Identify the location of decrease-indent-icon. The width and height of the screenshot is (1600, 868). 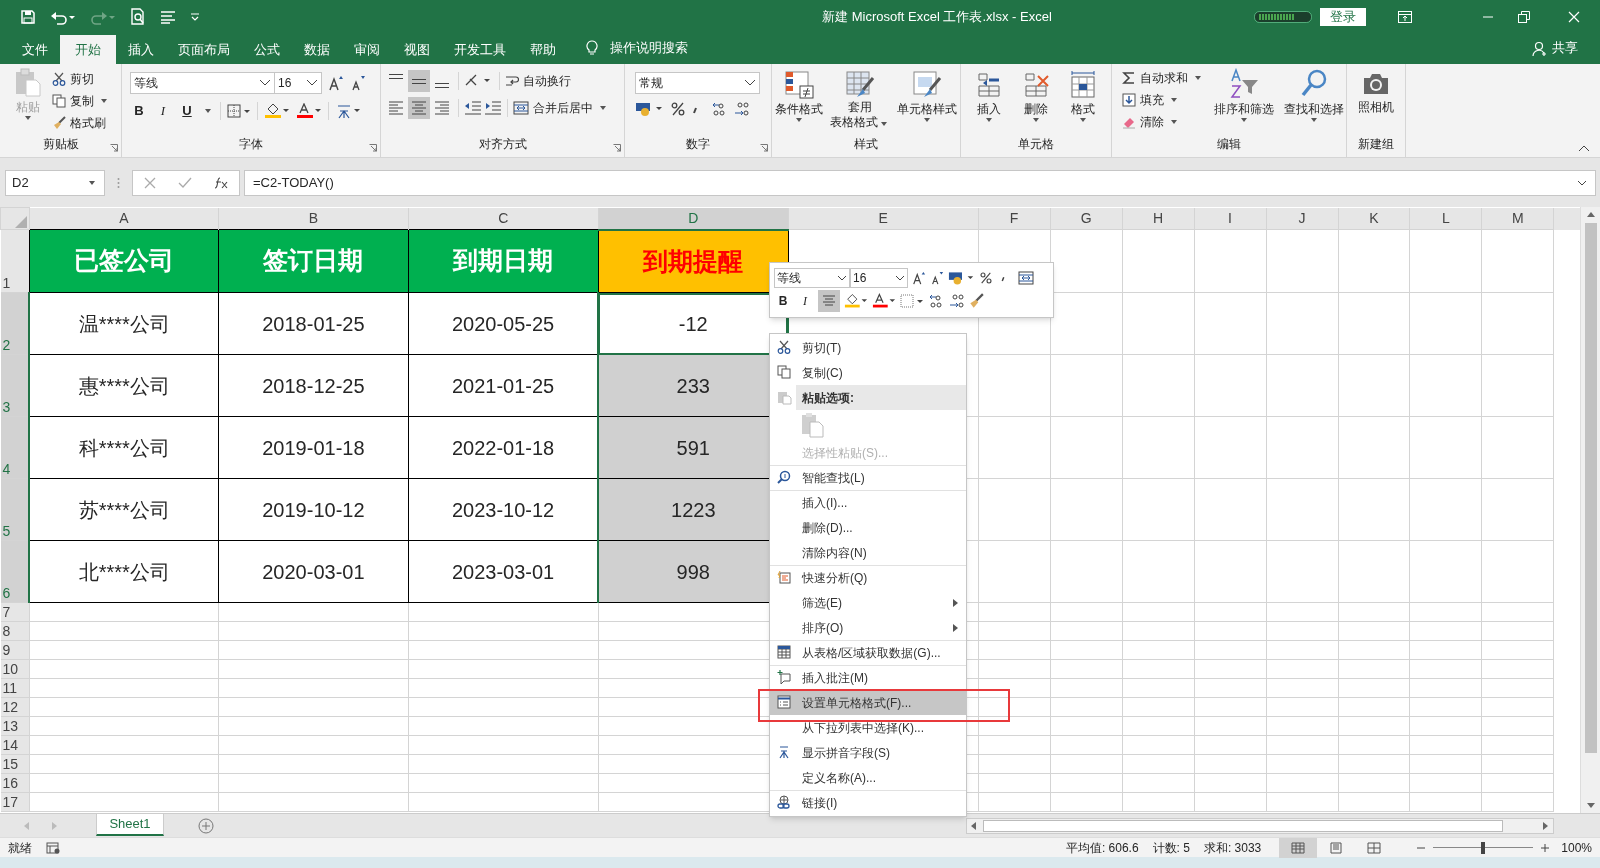
(473, 108).